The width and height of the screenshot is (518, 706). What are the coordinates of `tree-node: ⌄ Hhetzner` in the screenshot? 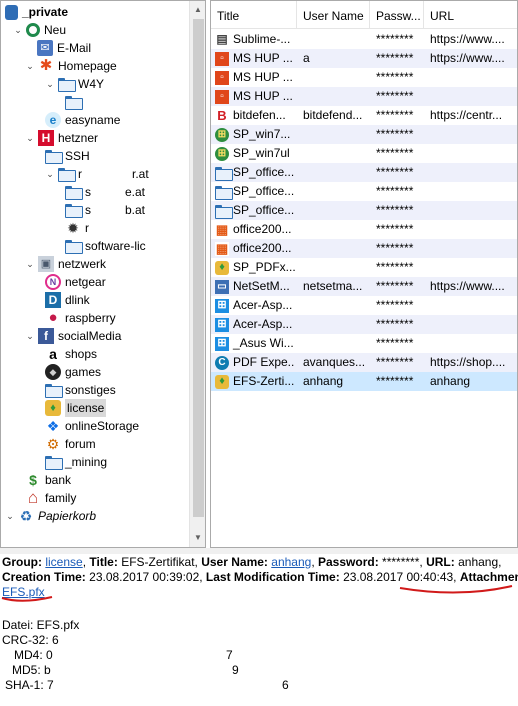 It's located at (61, 138).